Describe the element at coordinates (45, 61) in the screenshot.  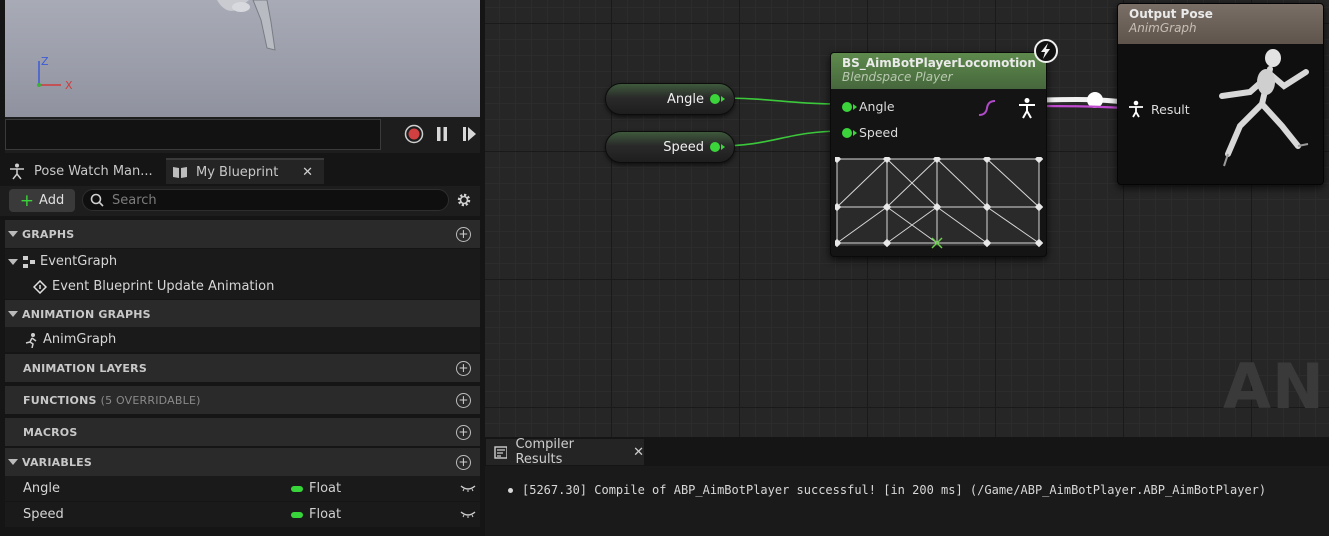
I see `axis-z-label: Z` at that location.